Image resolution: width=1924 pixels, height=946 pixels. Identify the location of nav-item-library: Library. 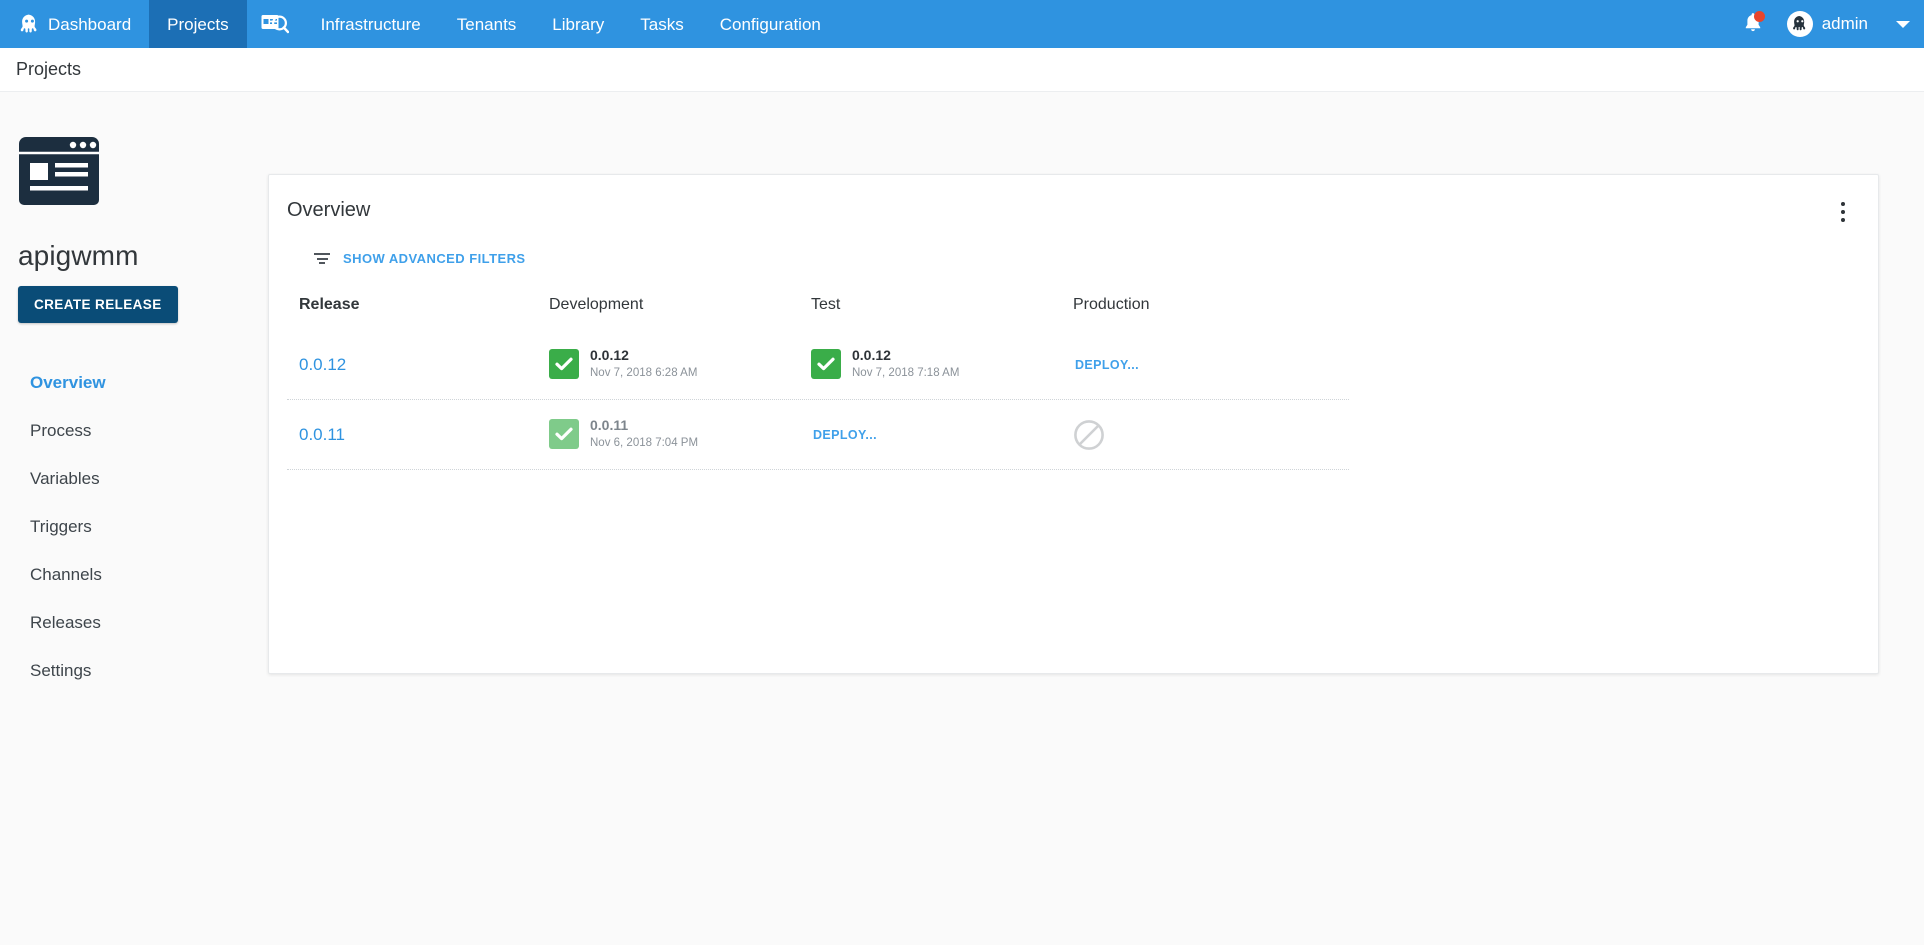
(578, 24).